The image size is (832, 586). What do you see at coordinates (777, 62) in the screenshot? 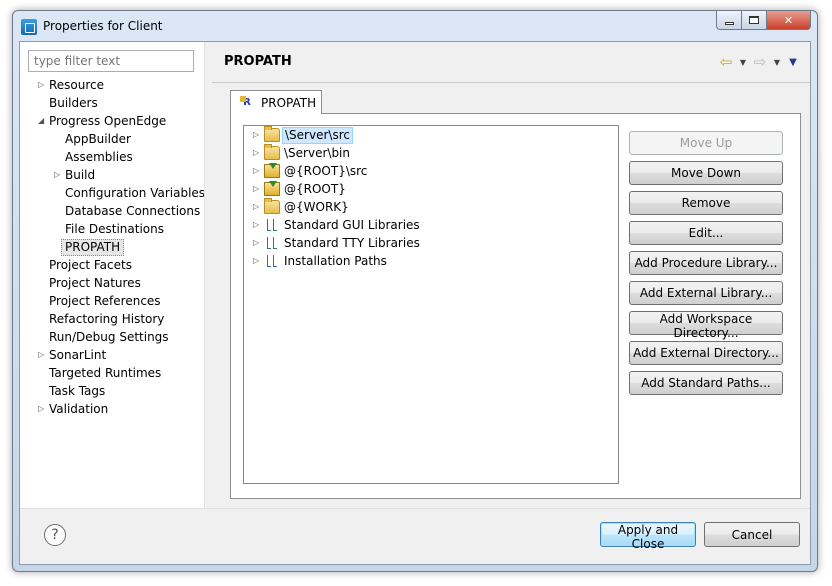
I see `forward-dropdown-icon: ▼` at bounding box center [777, 62].